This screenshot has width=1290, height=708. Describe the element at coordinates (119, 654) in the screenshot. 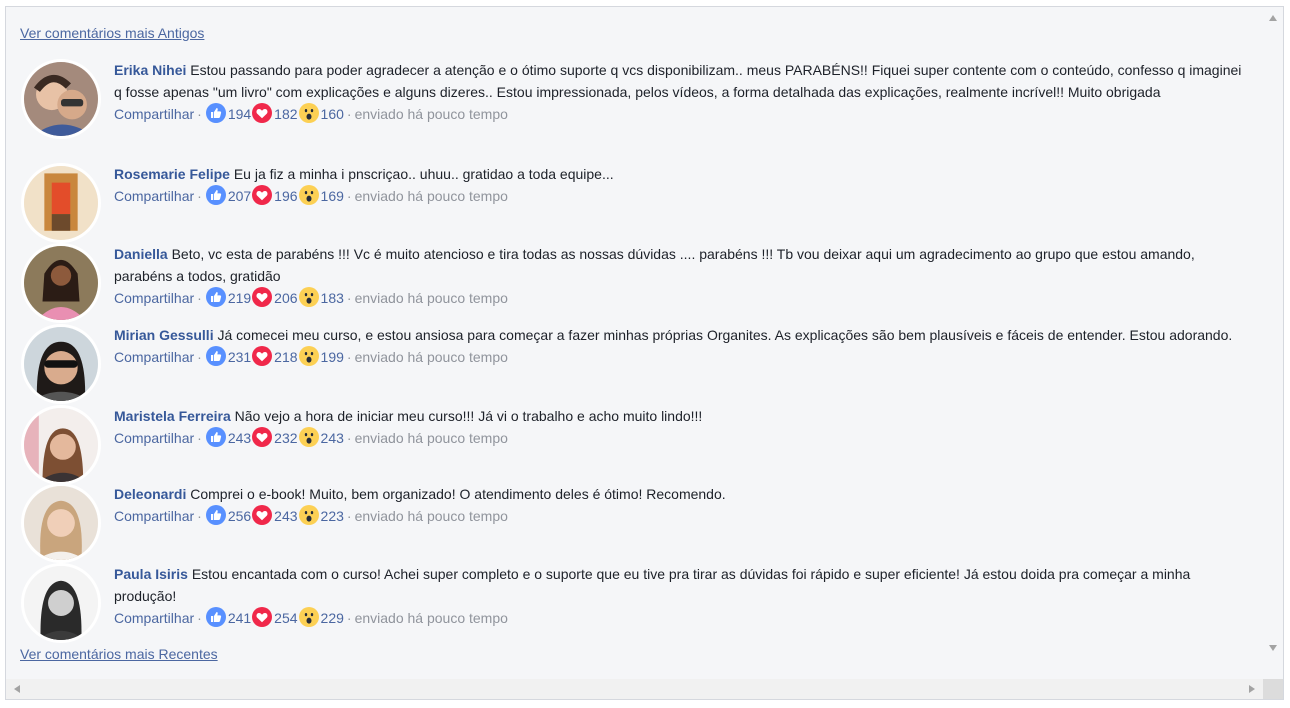

I see `newer-comments-link: Ver comentários mais Recentes` at that location.